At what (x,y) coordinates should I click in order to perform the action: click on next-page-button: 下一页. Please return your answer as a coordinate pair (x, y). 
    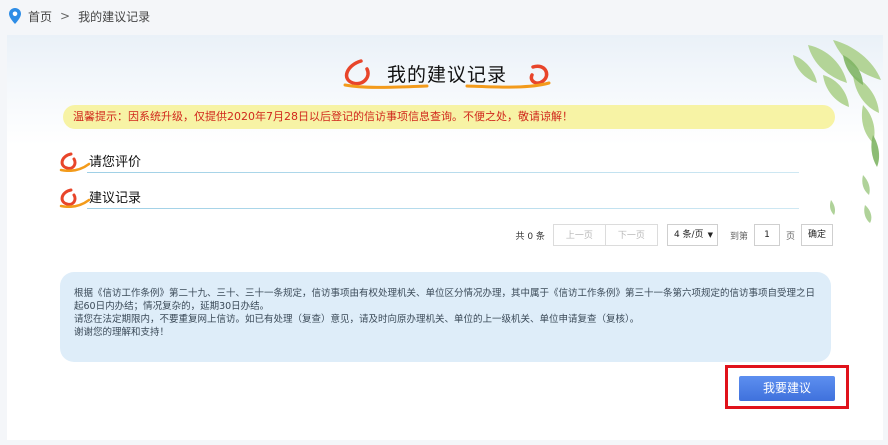
    Looking at the image, I should click on (631, 235).